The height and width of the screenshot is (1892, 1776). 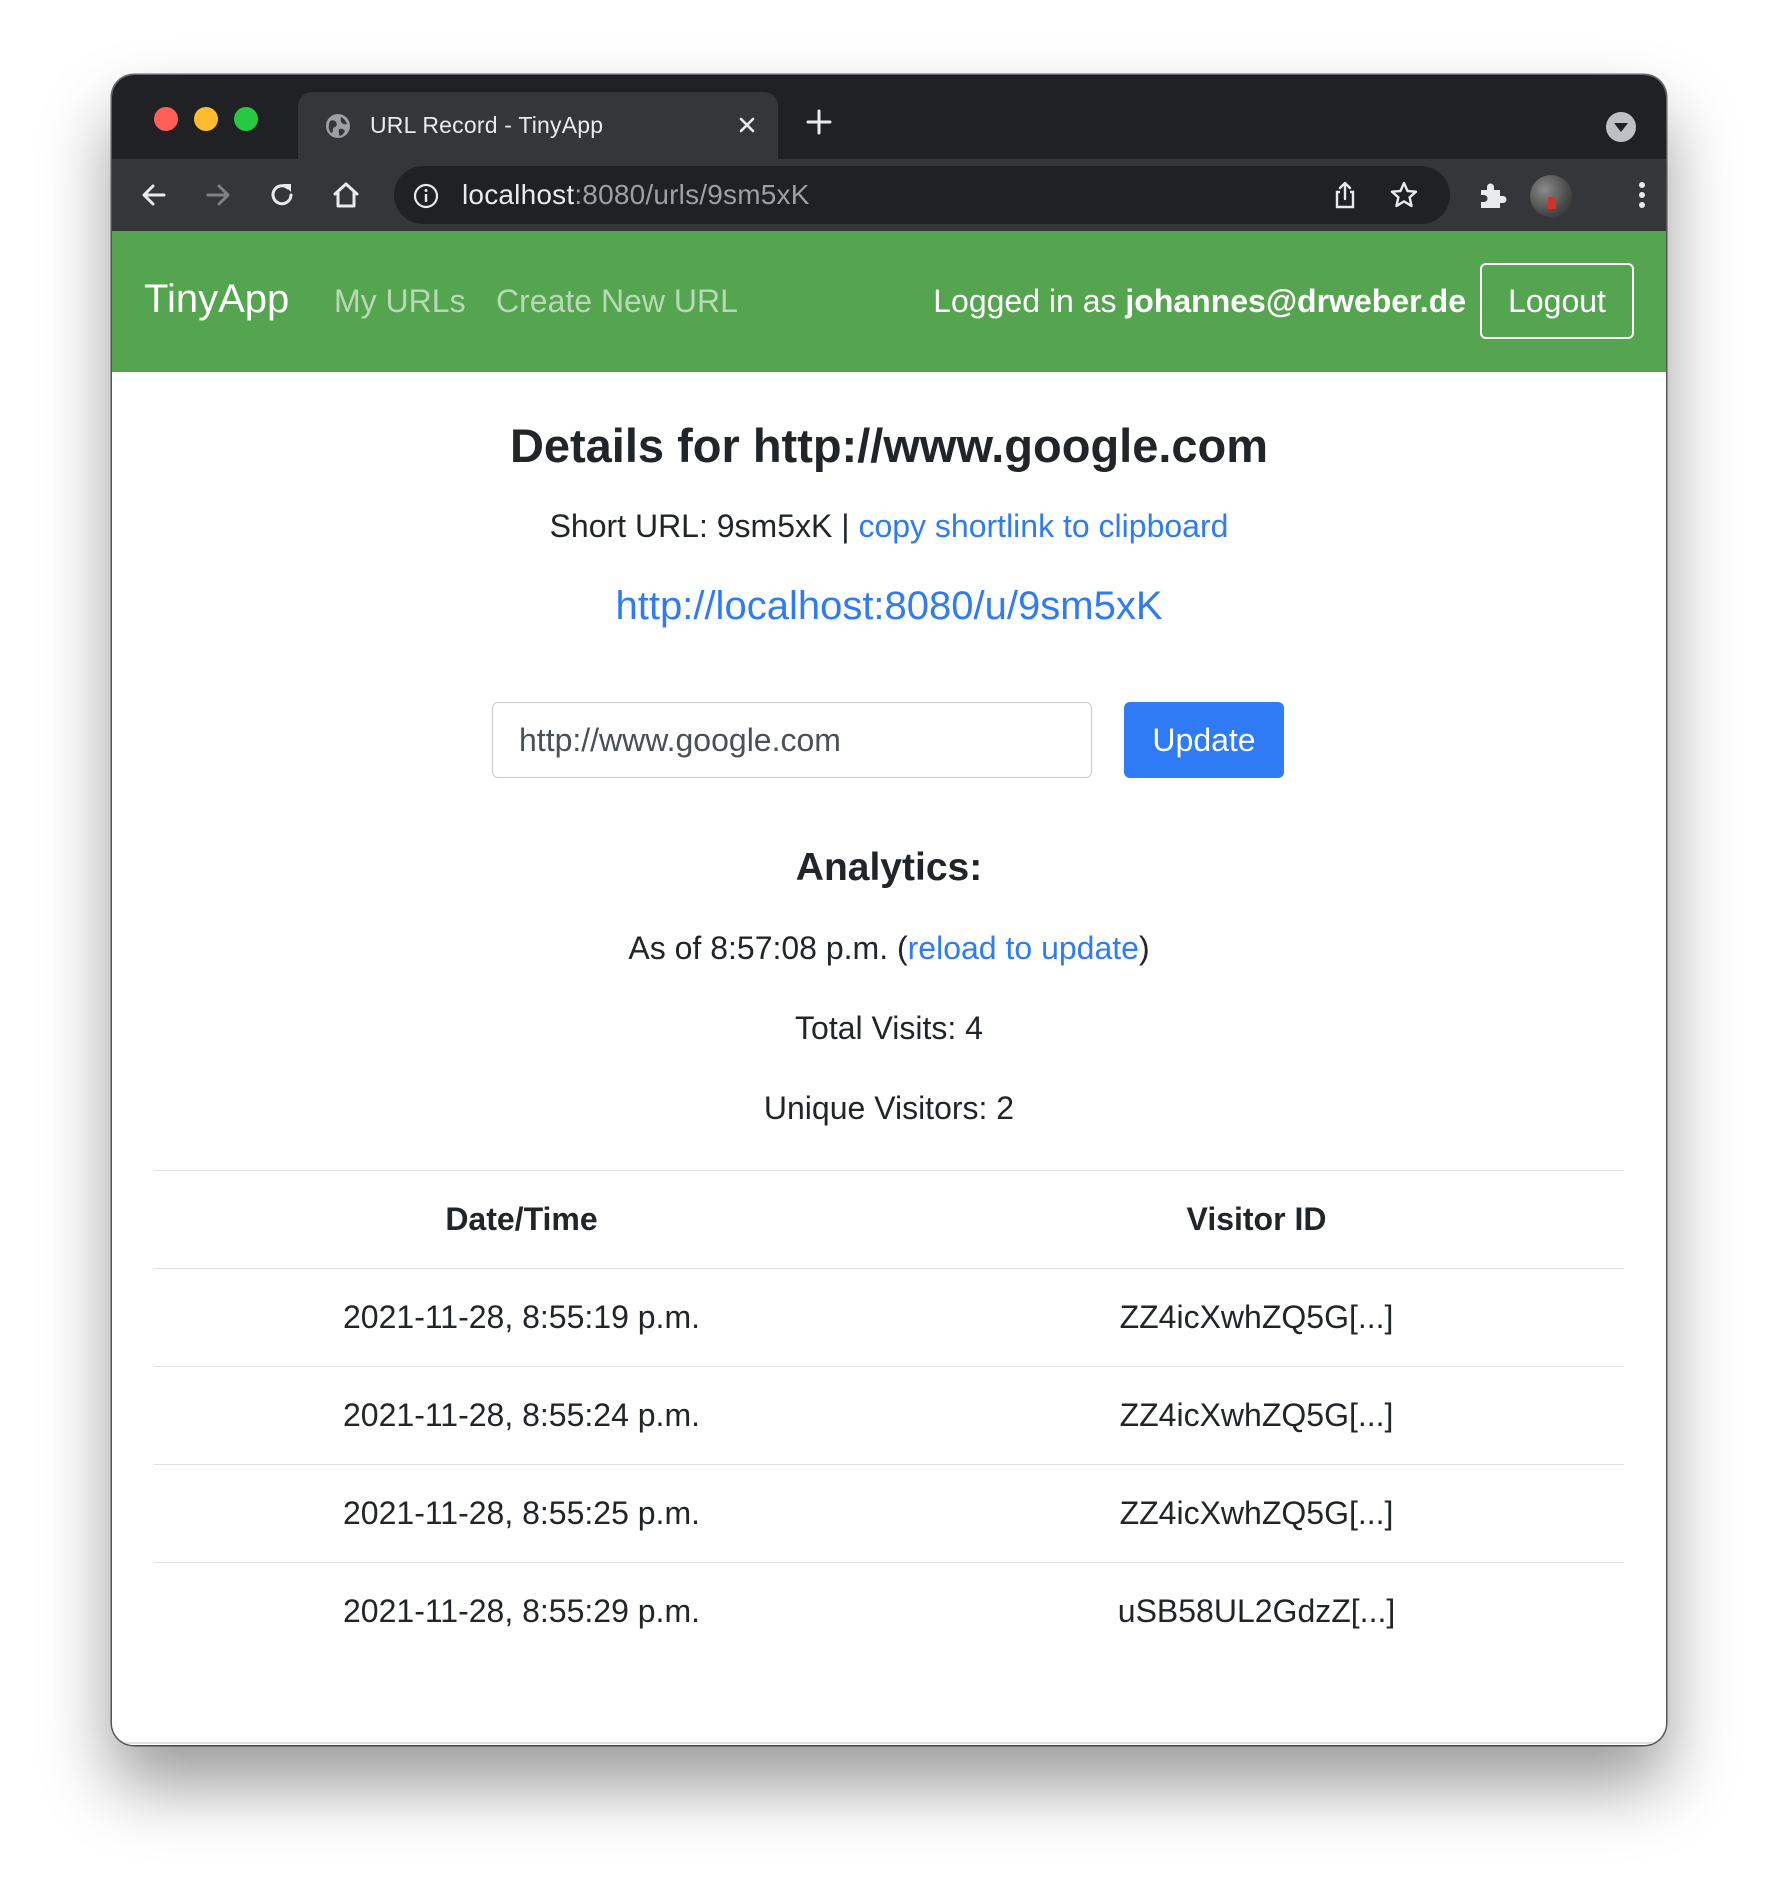 What do you see at coordinates (166, 119) in the screenshot?
I see `close-window-button` at bounding box center [166, 119].